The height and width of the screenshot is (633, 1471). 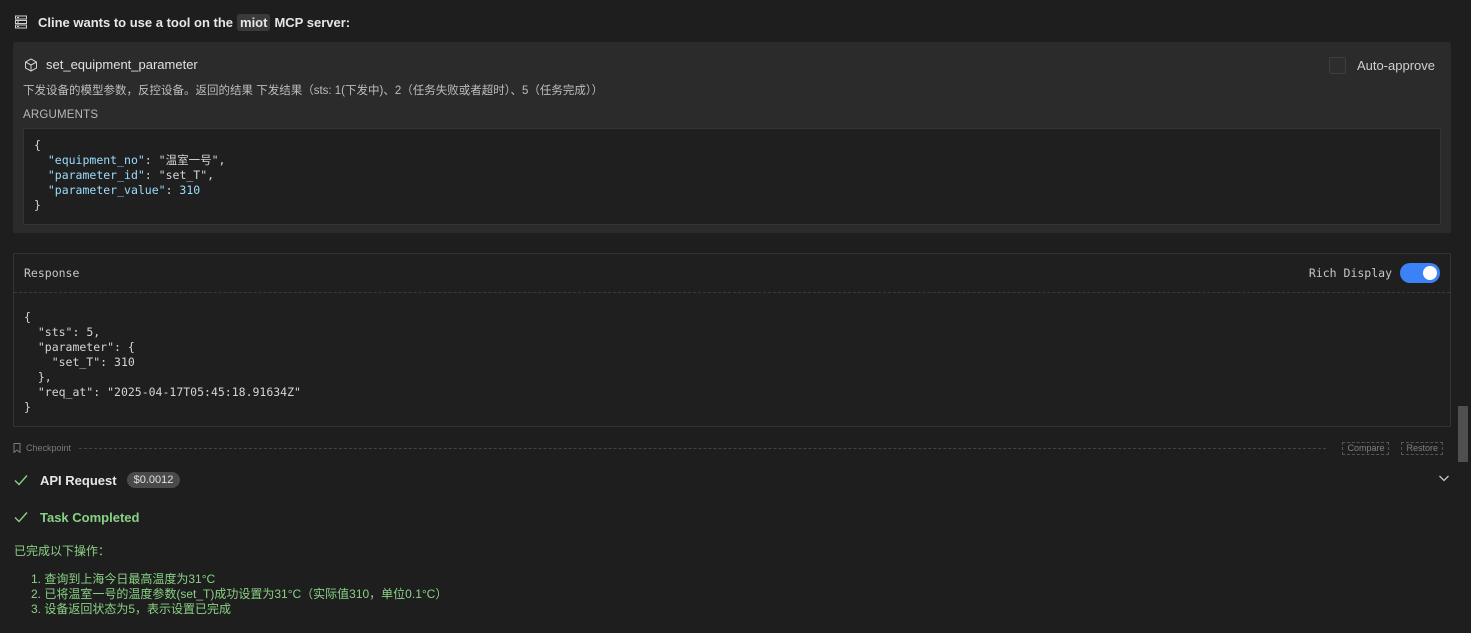 What do you see at coordinates (61, 115) in the screenshot?
I see `arguments-label: ARGUMENTS` at bounding box center [61, 115].